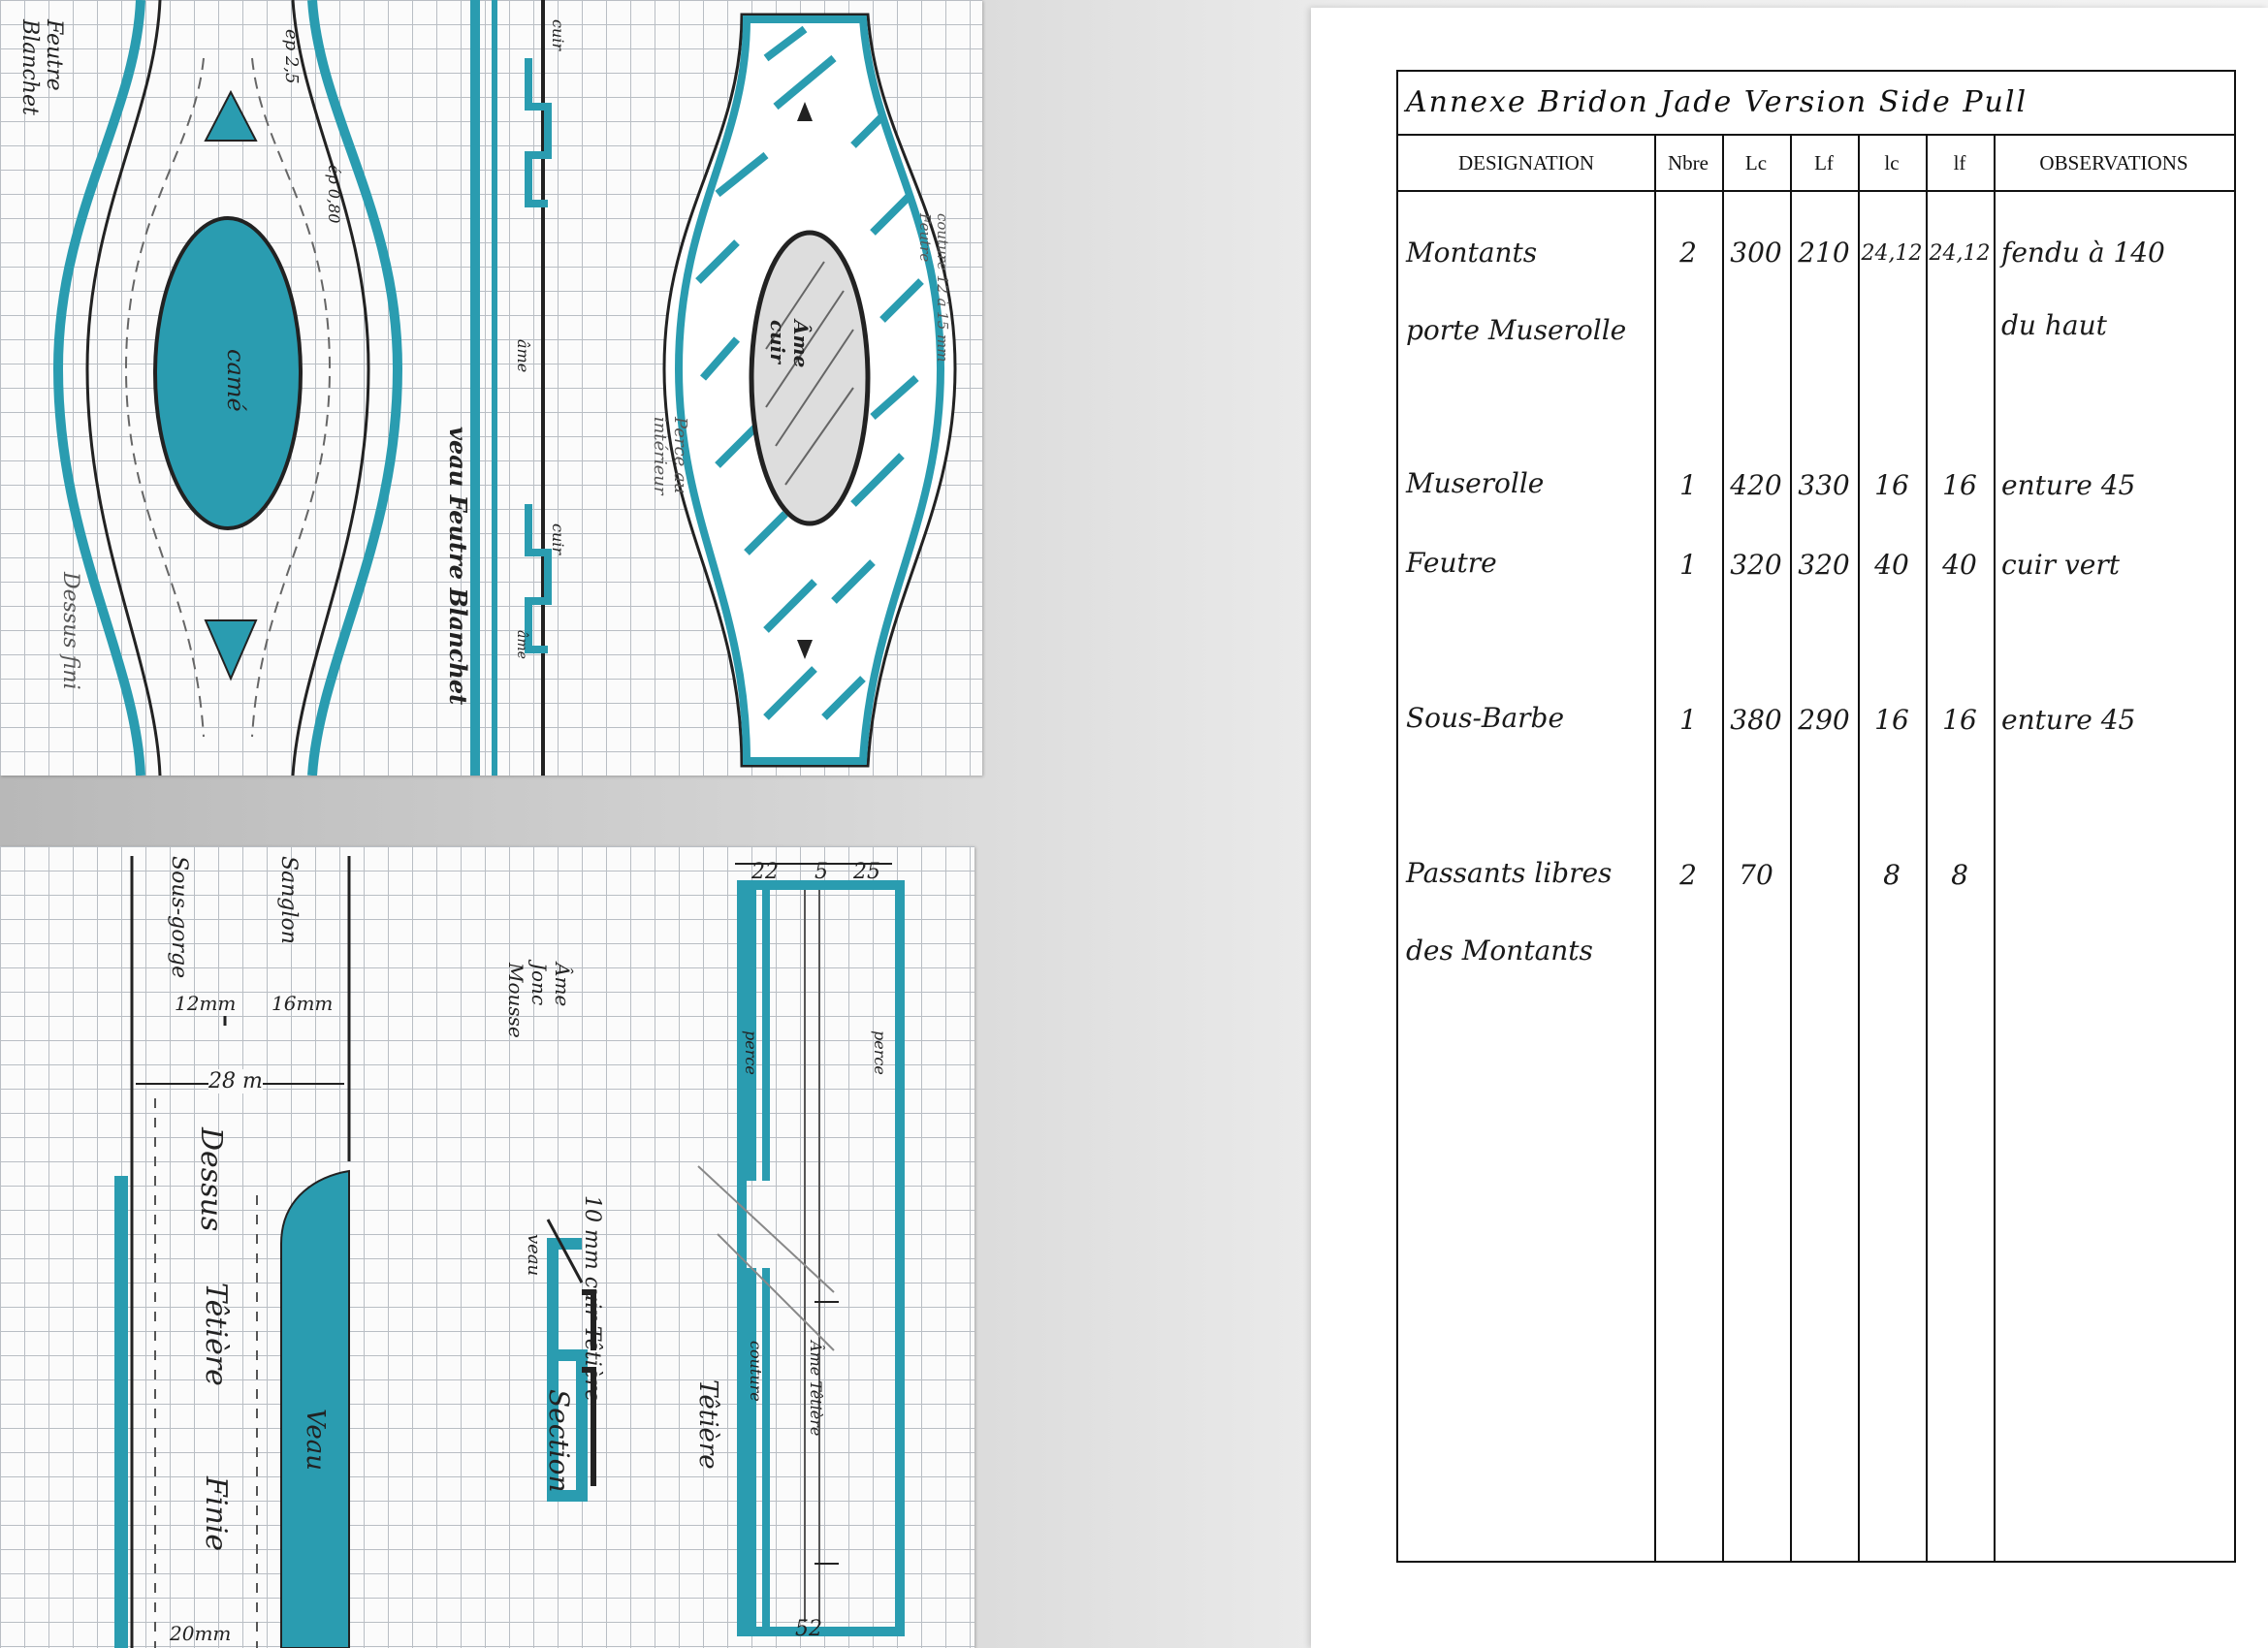 This screenshot has width=2268, height=1648. What do you see at coordinates (54, 55) in the screenshot?
I see `label-feutre: Feutre` at bounding box center [54, 55].